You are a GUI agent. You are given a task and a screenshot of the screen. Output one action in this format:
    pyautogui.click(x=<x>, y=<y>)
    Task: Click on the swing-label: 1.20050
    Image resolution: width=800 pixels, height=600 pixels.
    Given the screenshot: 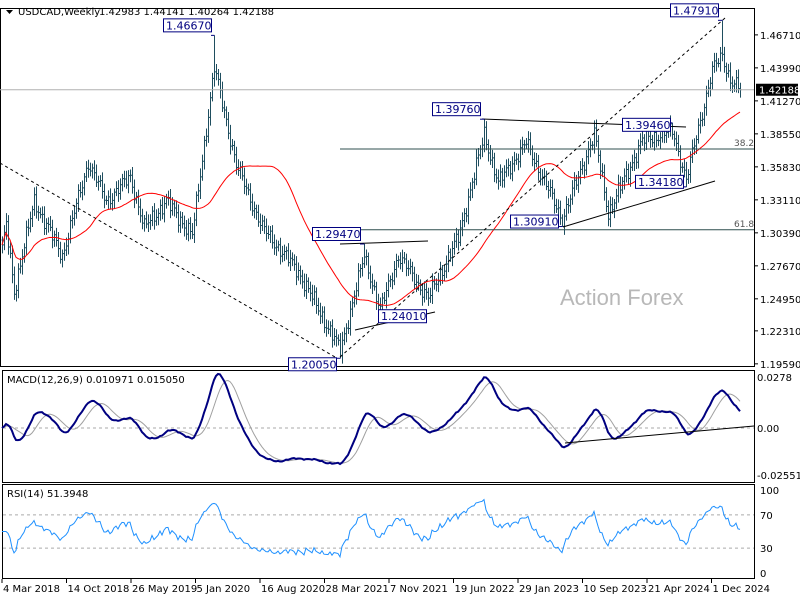 What is the action you would take?
    pyautogui.click(x=314, y=364)
    